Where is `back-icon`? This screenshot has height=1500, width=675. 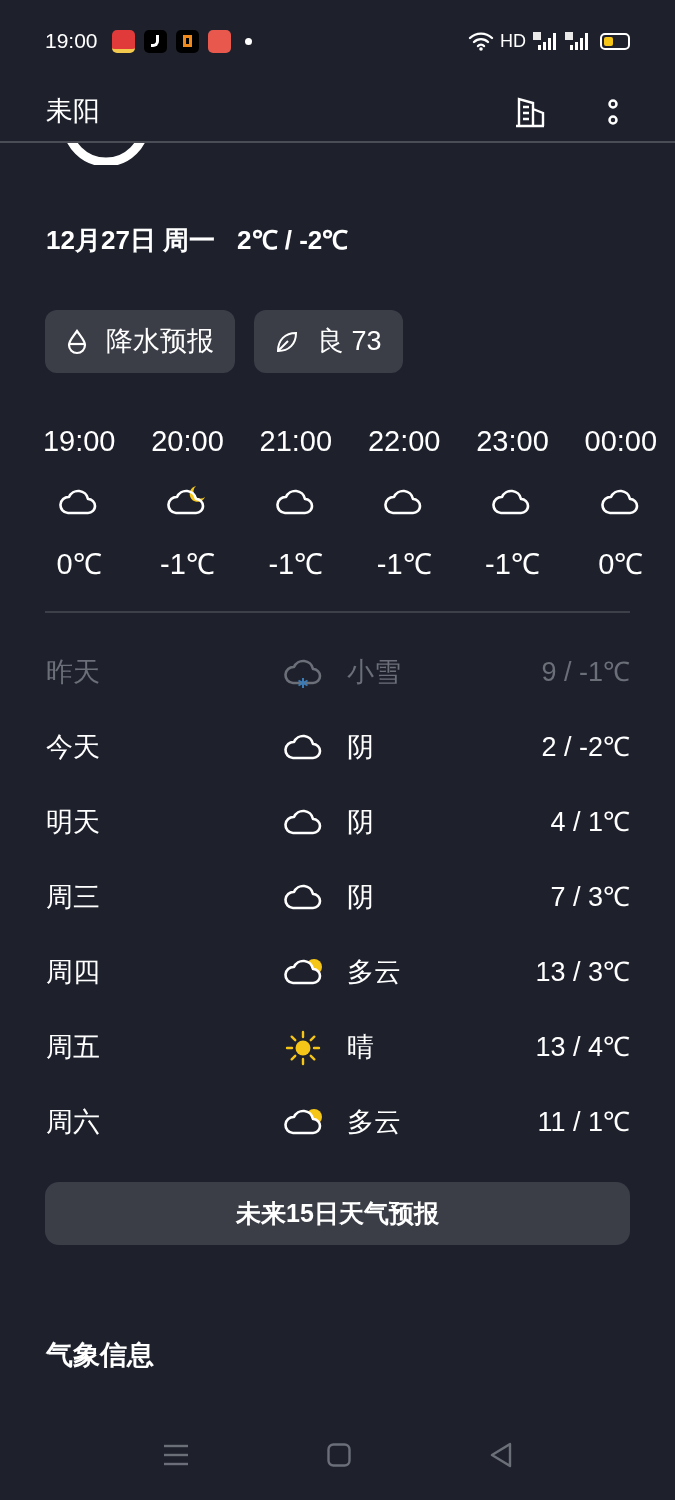 back-icon is located at coordinates (500, 1455).